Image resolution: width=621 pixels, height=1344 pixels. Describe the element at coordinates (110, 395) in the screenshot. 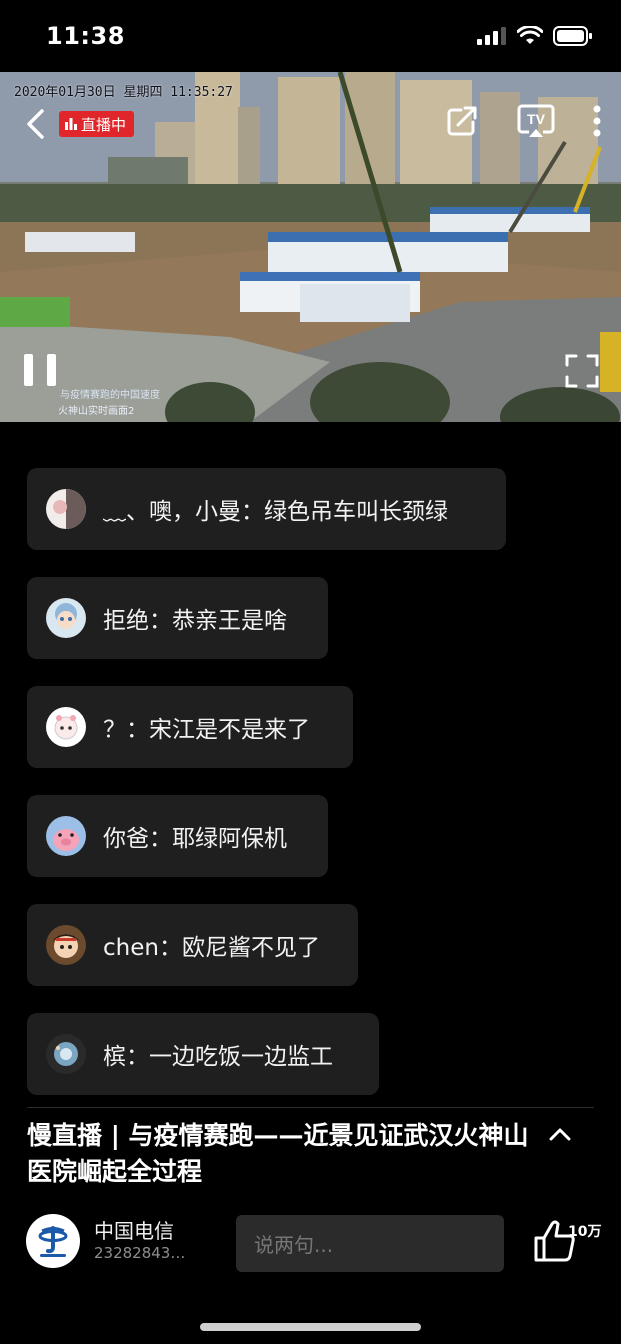

I see `caption-title: 与疫情赛跑的中国速度` at that location.